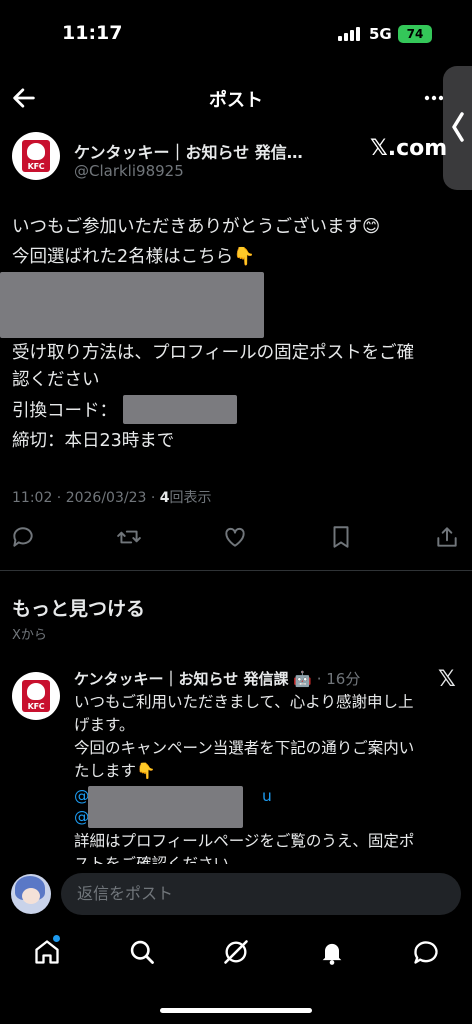 This screenshot has height=1024, width=472. Describe the element at coordinates (196, 227) in the screenshot. I see `post-line: いつもご参加いただきありがとうございます😊` at that location.